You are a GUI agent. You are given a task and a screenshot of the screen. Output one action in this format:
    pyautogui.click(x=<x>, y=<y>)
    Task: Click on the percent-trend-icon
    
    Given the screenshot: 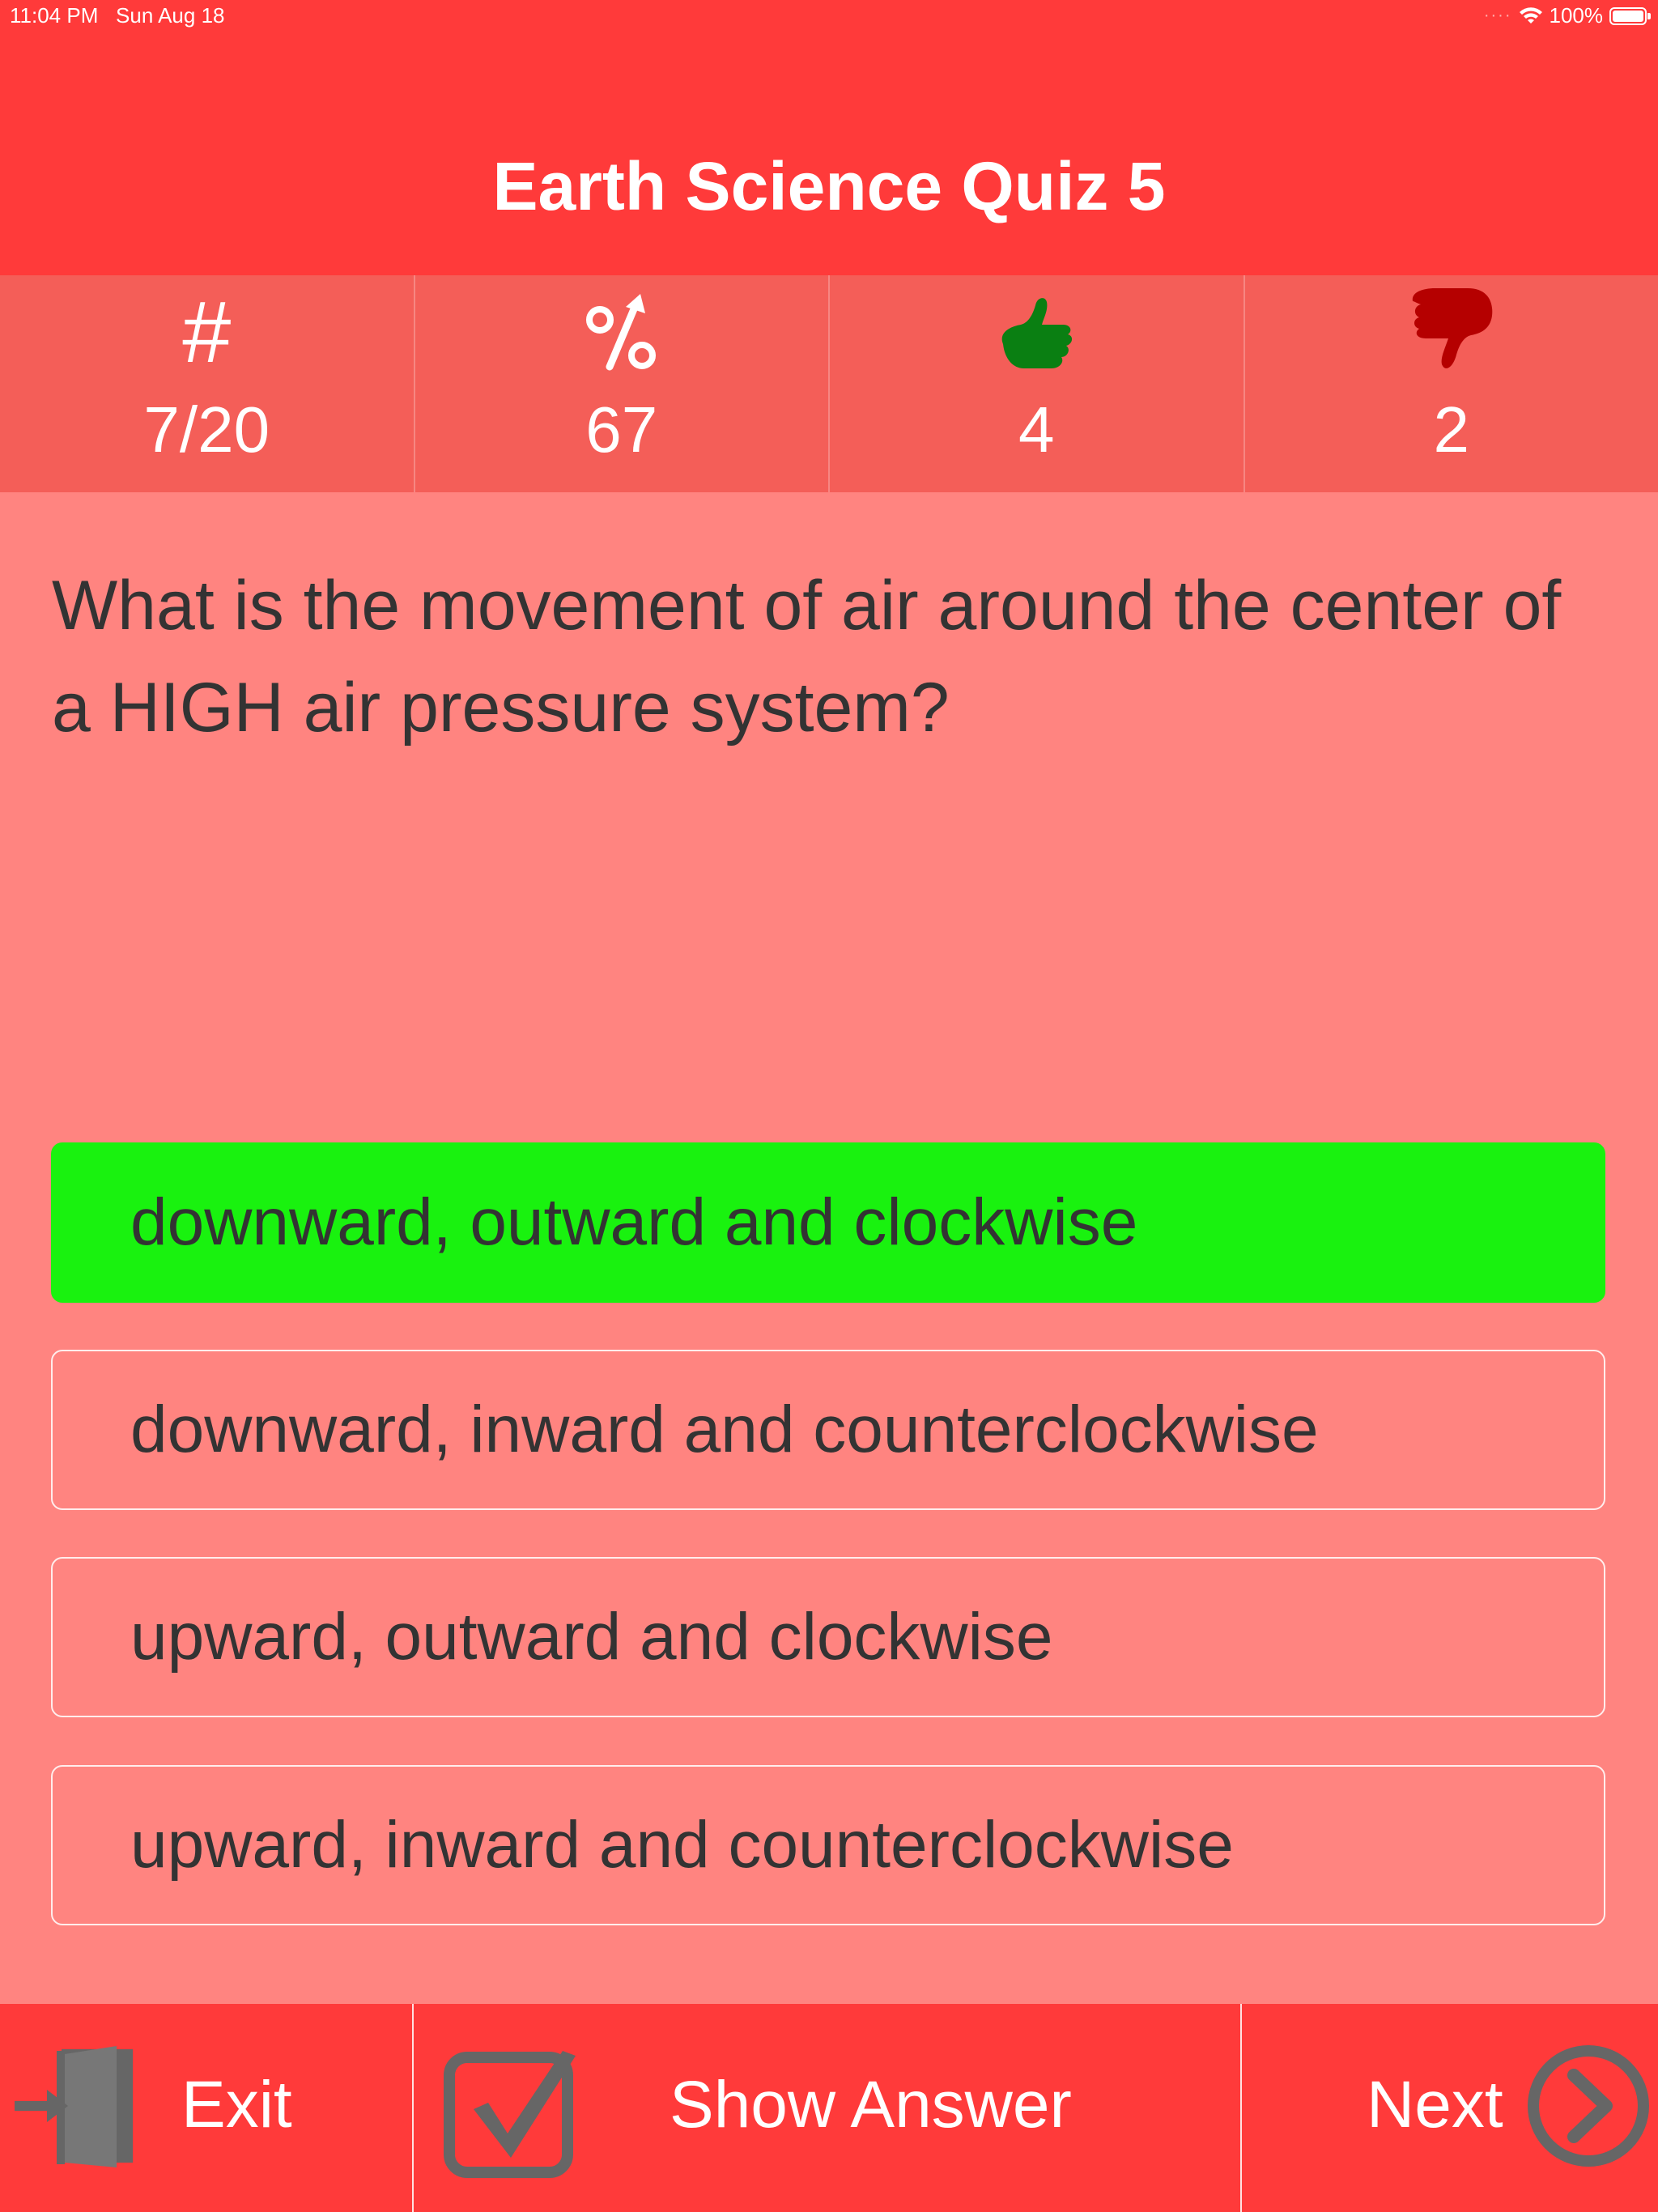 What is the action you would take?
    pyautogui.click(x=622, y=332)
    